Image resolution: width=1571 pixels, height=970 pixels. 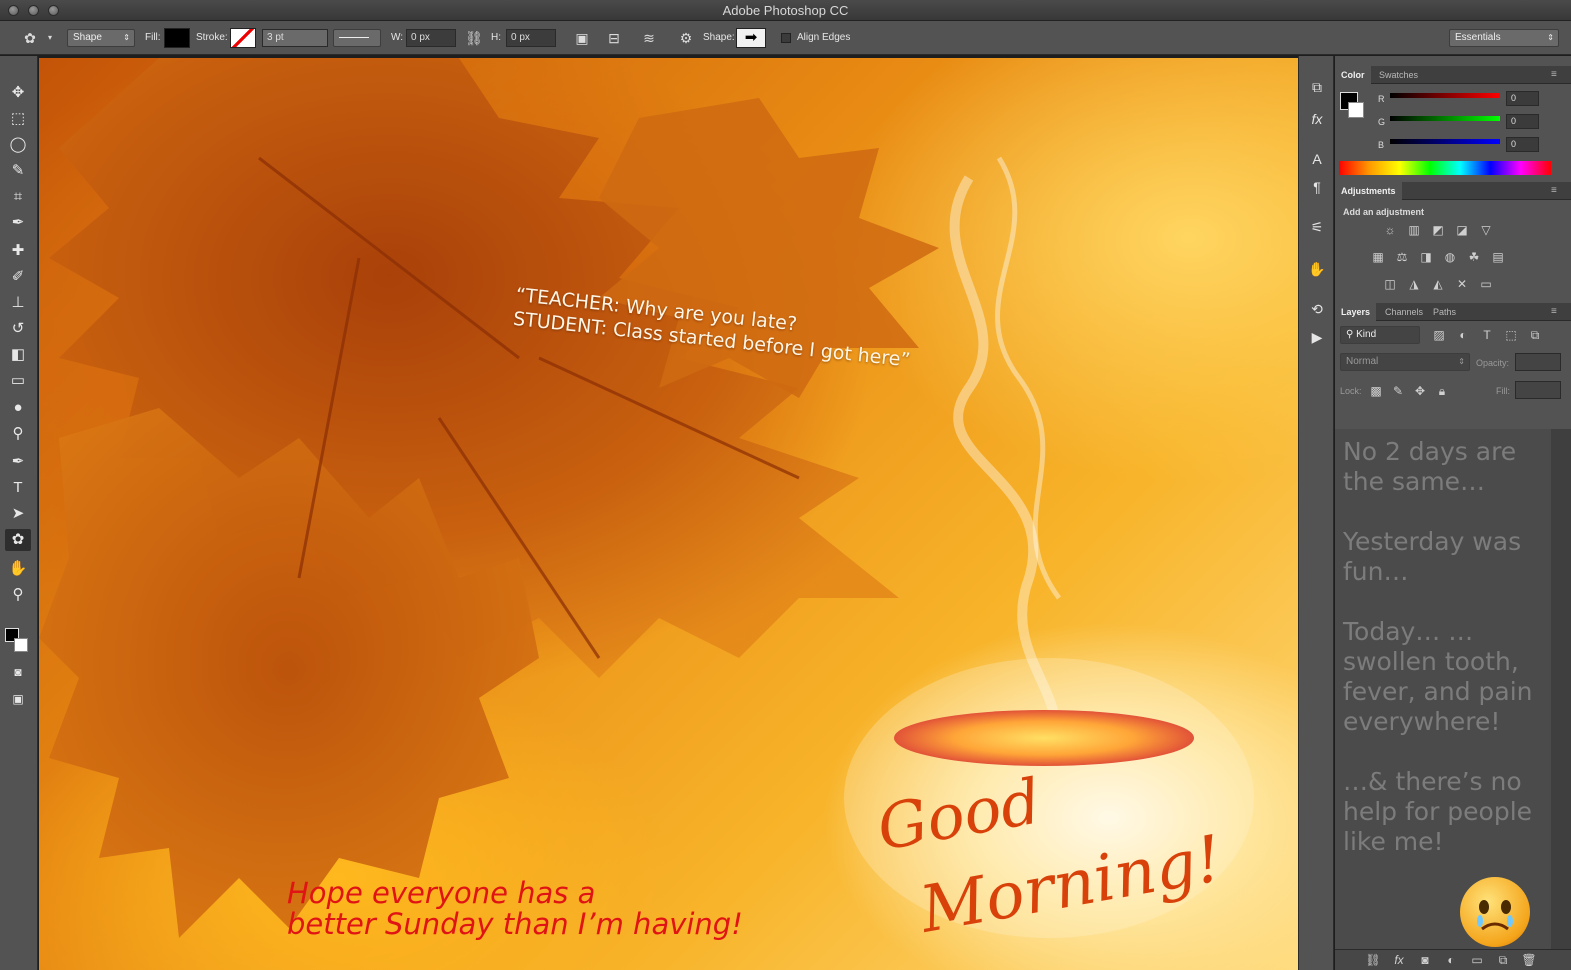 I want to click on photo-filter-icon: ◍, so click(x=1450, y=257).